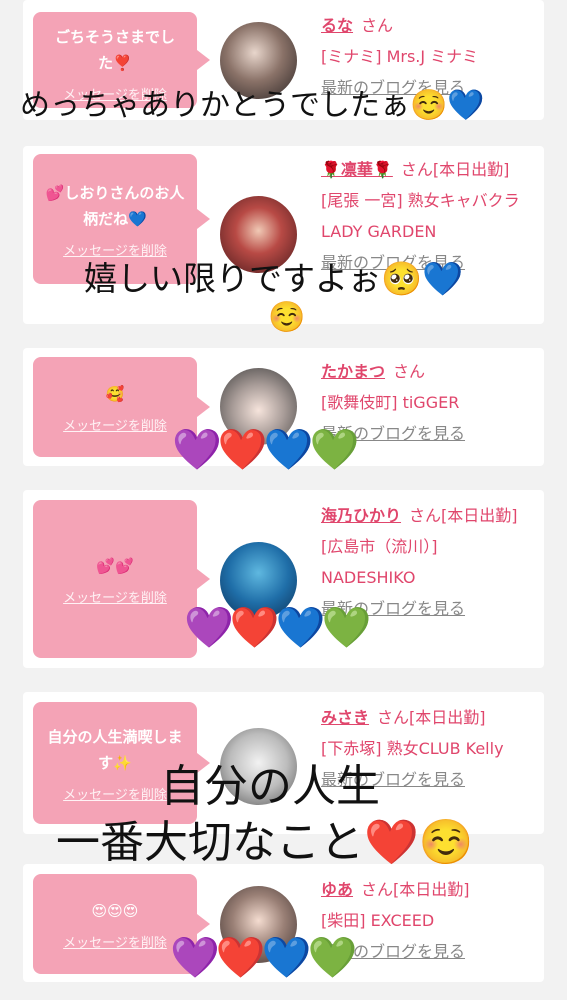 Image resolution: width=567 pixels, height=1000 pixels. What do you see at coordinates (379, 562) in the screenshot?
I see `shop-name: [広島市（流川）] NADESHIKO` at bounding box center [379, 562].